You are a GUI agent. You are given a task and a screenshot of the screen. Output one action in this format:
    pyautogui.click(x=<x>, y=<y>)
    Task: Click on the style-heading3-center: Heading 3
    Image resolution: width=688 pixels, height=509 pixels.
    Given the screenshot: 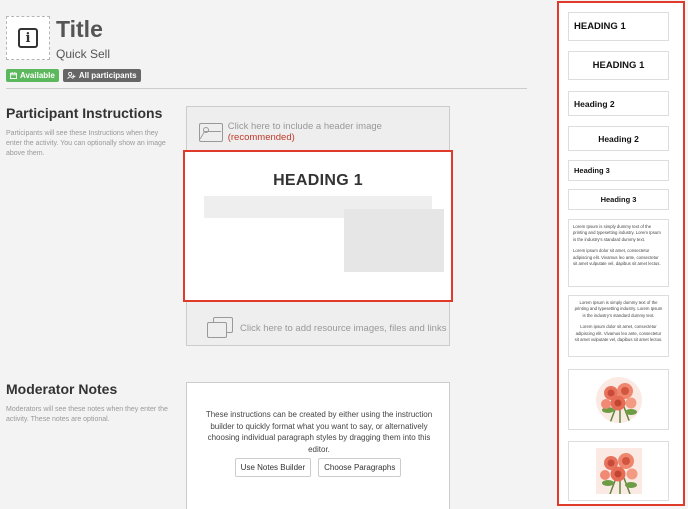 What is the action you would take?
    pyautogui.click(x=618, y=199)
    